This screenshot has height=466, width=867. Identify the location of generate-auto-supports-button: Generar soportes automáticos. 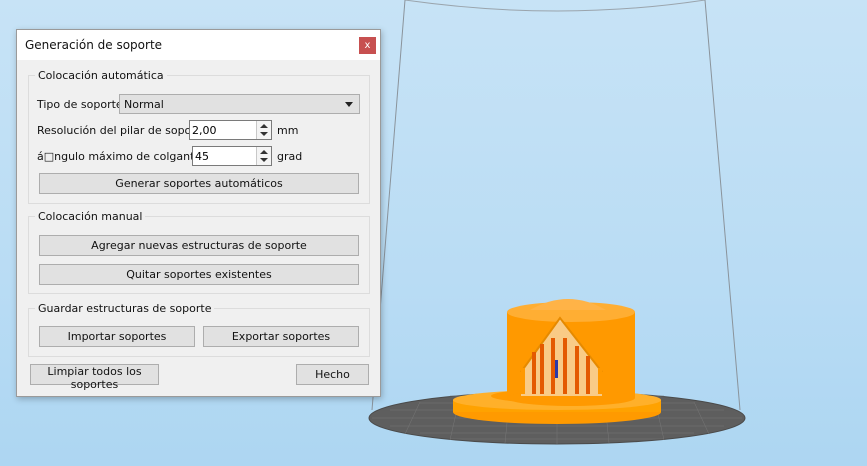
(199, 183).